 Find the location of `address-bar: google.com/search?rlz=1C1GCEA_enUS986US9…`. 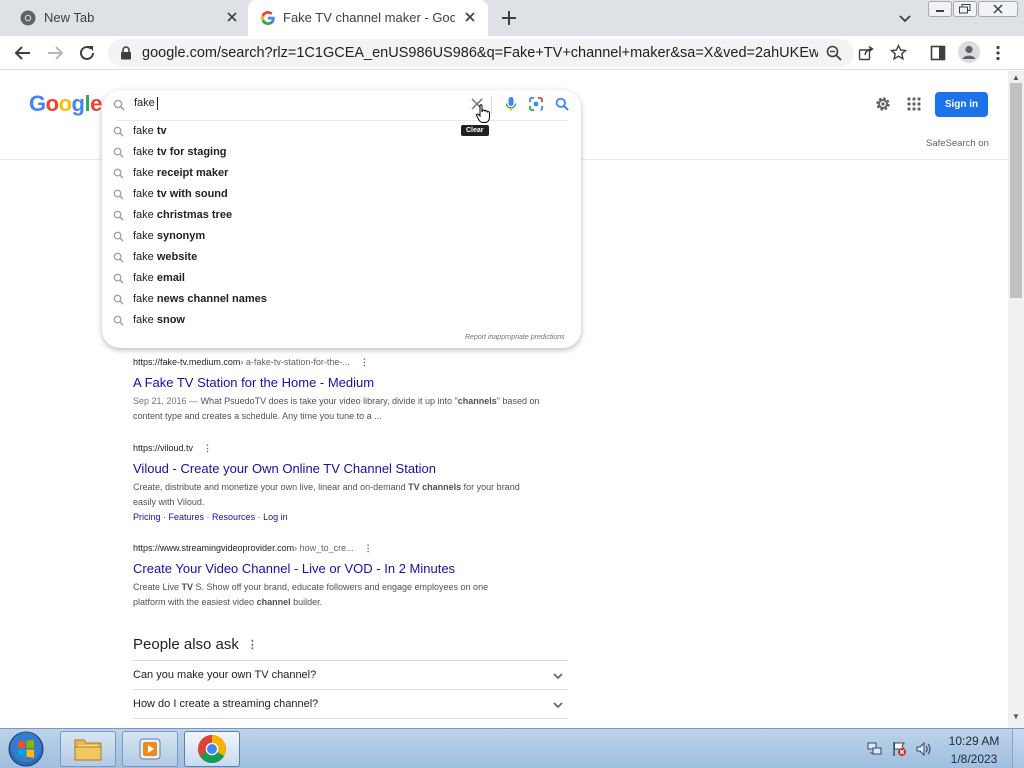

address-bar: google.com/search?rlz=1C1GCEA_enUS986US9… is located at coordinates (481, 53).